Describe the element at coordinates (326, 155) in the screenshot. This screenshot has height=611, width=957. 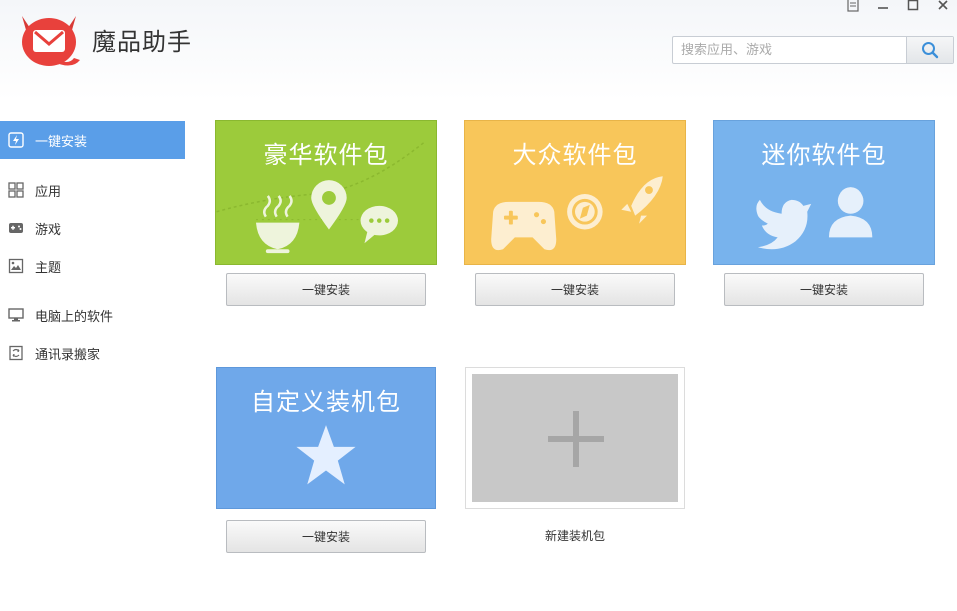
I see `package-title: 豪华软件包` at that location.